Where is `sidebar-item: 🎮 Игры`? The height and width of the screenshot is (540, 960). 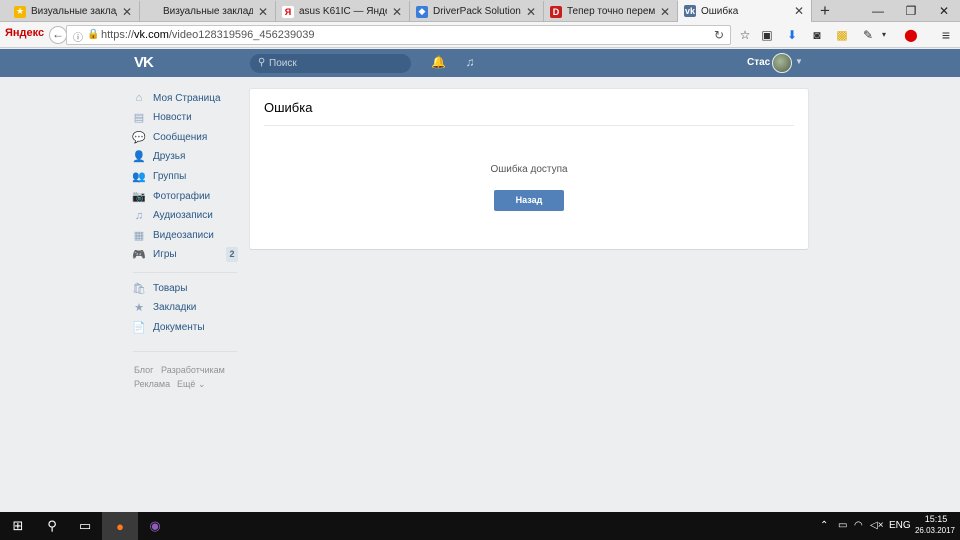
sidebar-item: 🎮 Игры is located at coordinates (185, 255).